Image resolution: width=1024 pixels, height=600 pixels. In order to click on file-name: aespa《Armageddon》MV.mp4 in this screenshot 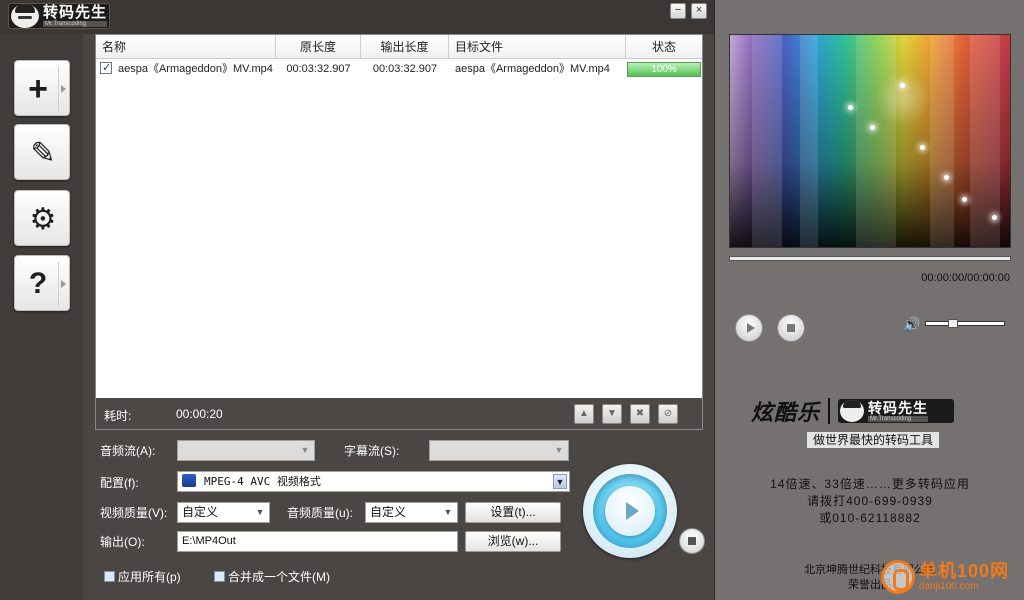, I will do `click(195, 69)`.